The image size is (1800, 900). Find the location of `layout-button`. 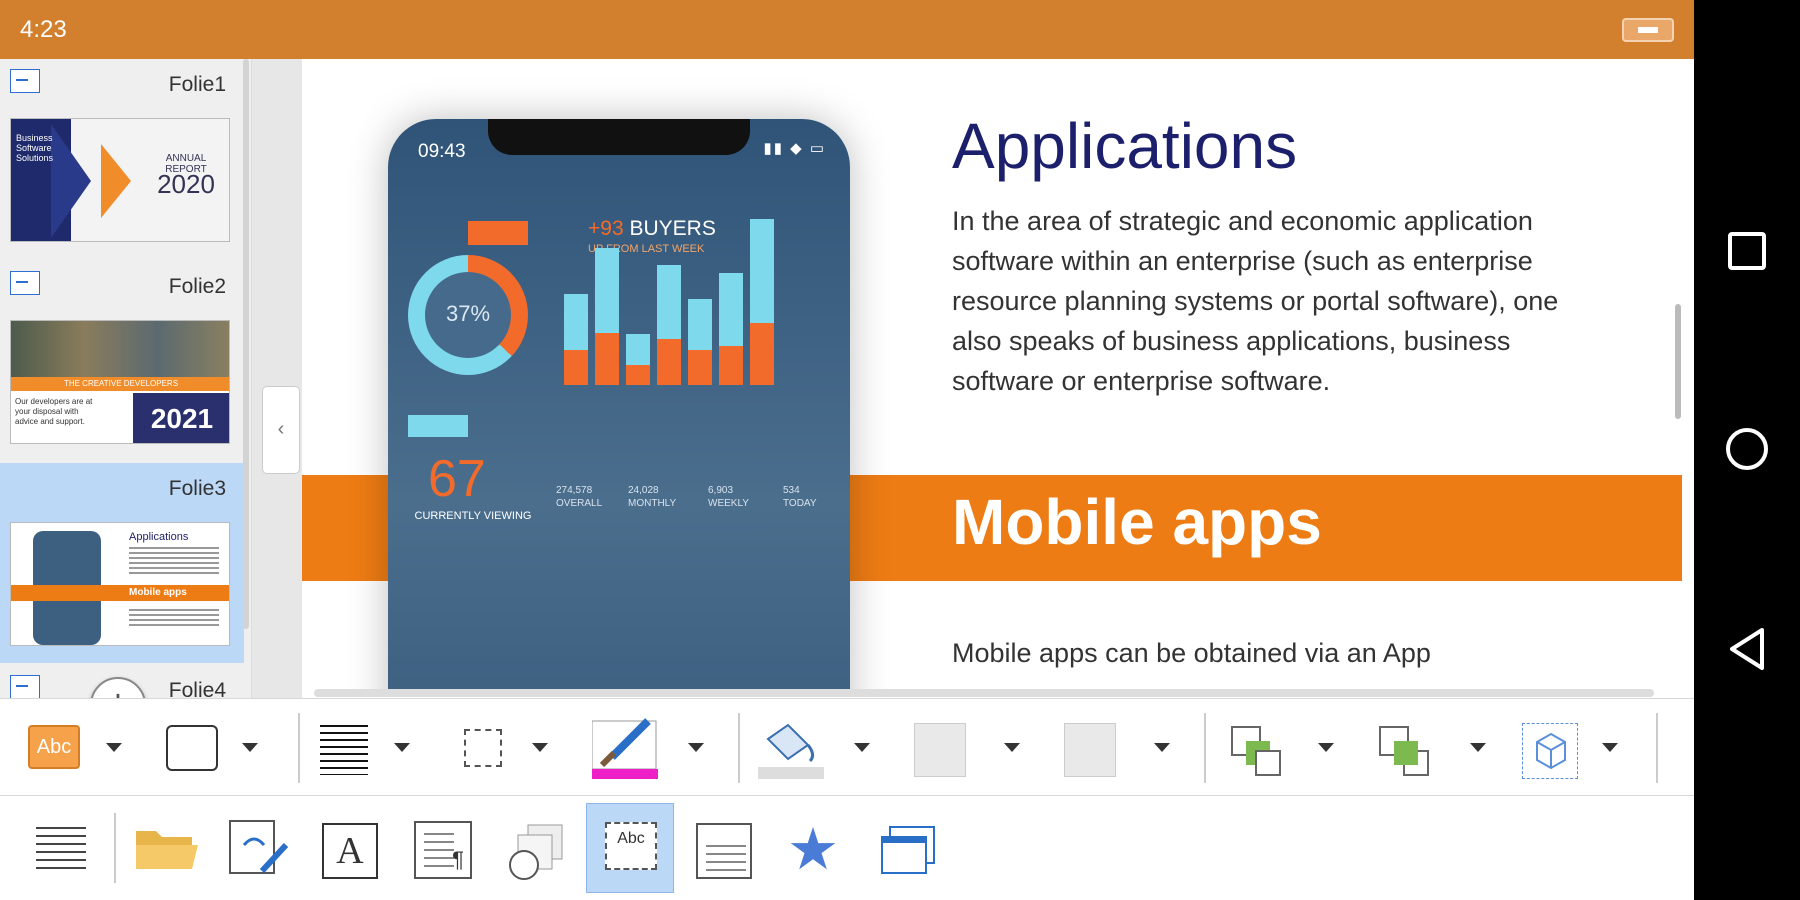

layout-button is located at coordinates (724, 851).